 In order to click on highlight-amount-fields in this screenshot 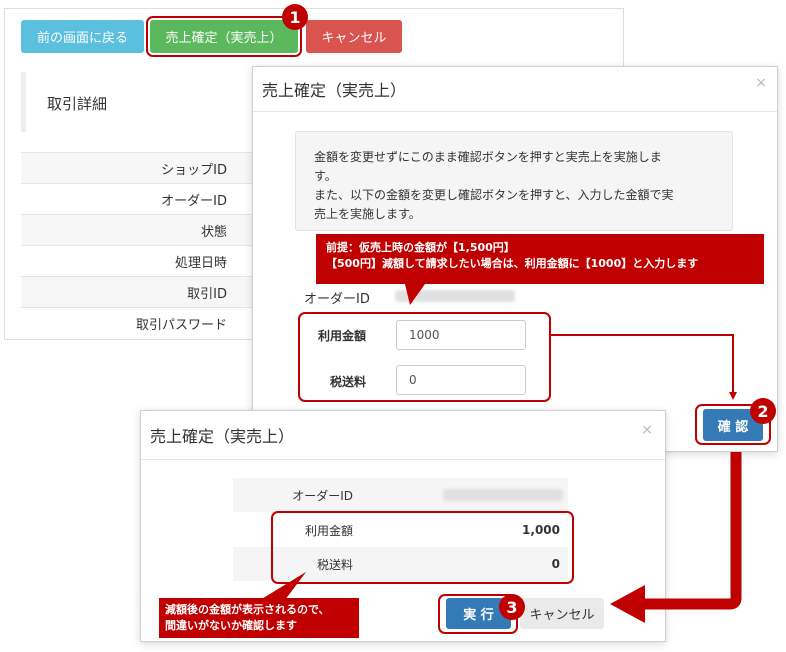, I will do `click(424, 357)`.